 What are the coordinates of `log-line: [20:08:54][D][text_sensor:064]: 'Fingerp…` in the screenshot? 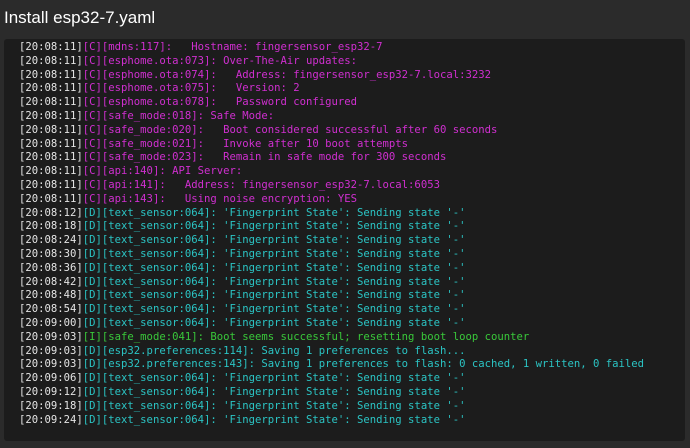 It's located at (352, 310).